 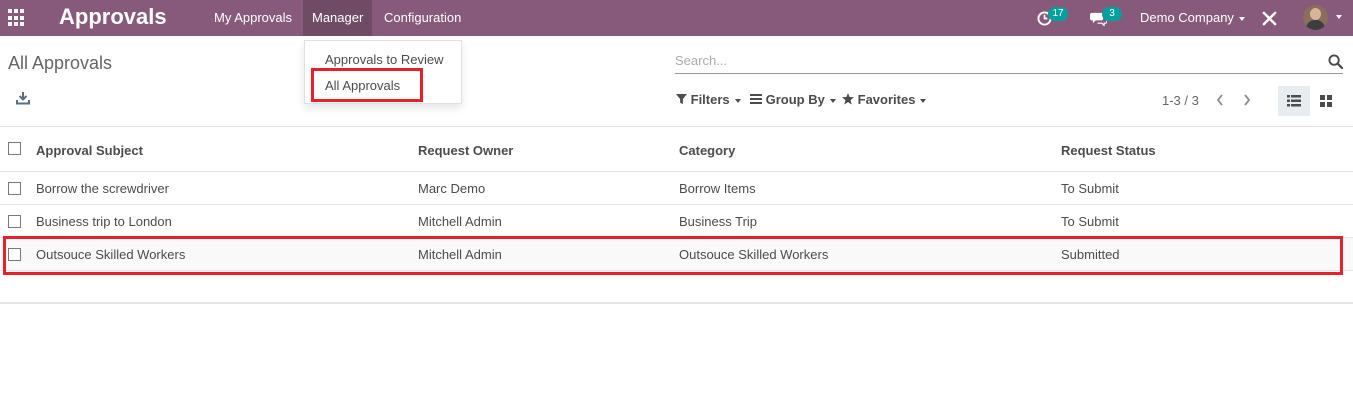 What do you see at coordinates (1180, 100) in the screenshot?
I see `pager-value: 1-3 / 3` at bounding box center [1180, 100].